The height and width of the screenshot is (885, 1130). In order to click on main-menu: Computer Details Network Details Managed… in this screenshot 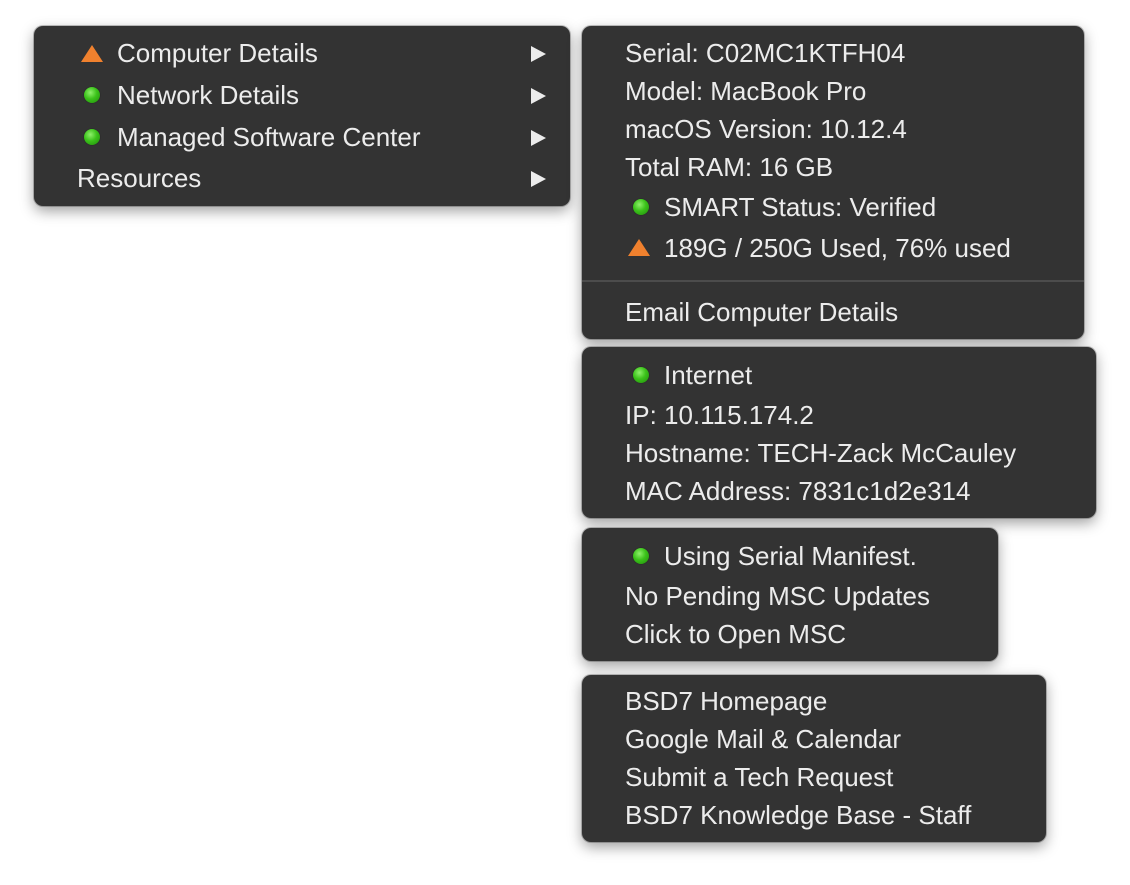, I will do `click(302, 116)`.